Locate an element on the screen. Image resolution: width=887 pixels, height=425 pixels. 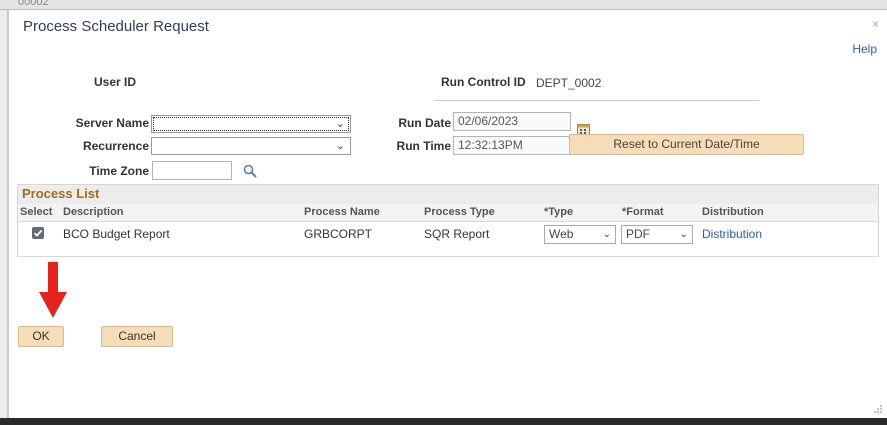
background-window-edge is located at coordinates (4, 217).